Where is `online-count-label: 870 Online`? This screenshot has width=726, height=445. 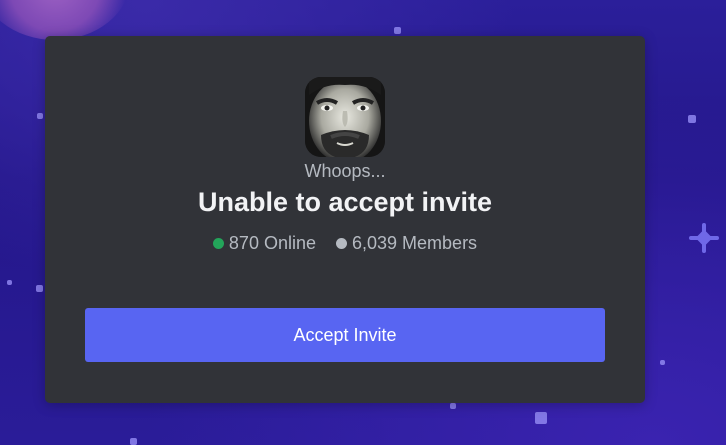 online-count-label: 870 Online is located at coordinates (272, 243).